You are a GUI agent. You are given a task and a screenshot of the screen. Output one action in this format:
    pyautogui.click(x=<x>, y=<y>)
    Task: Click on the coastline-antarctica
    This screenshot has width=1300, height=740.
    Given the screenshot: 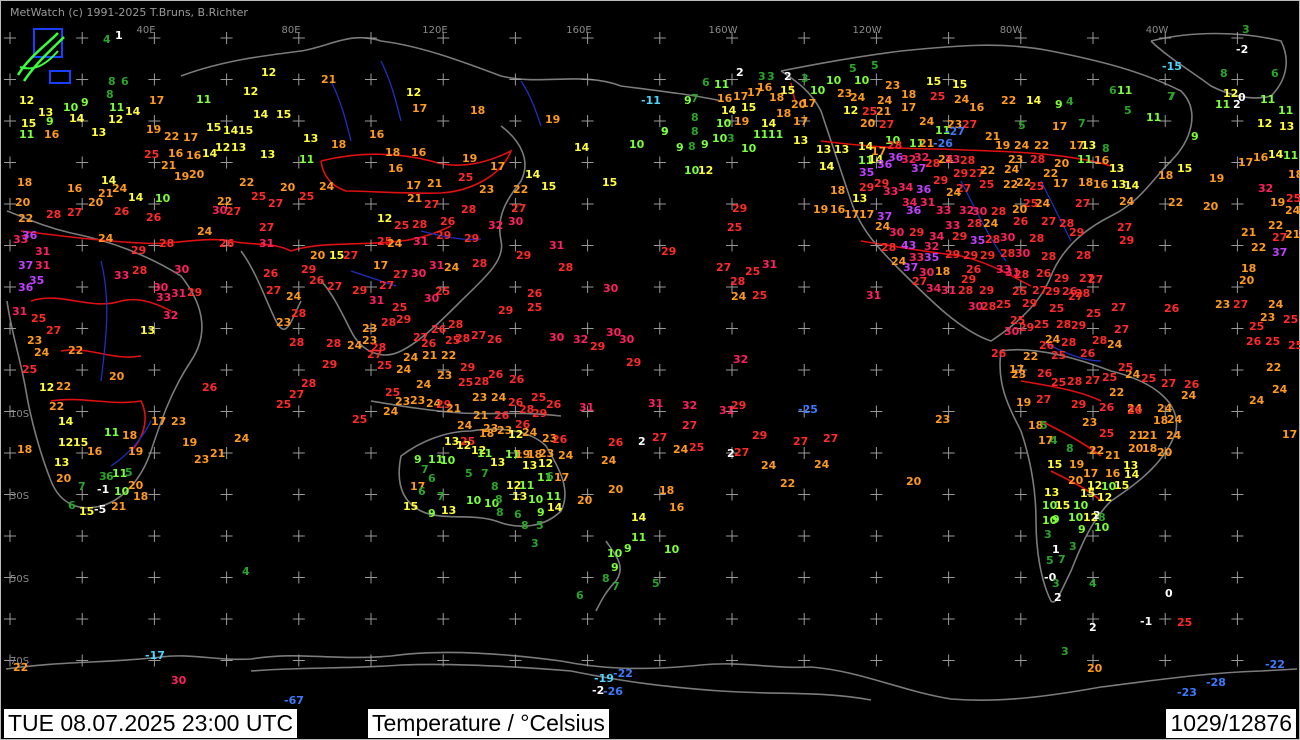 What is the action you would take?
    pyautogui.click(x=651, y=676)
    